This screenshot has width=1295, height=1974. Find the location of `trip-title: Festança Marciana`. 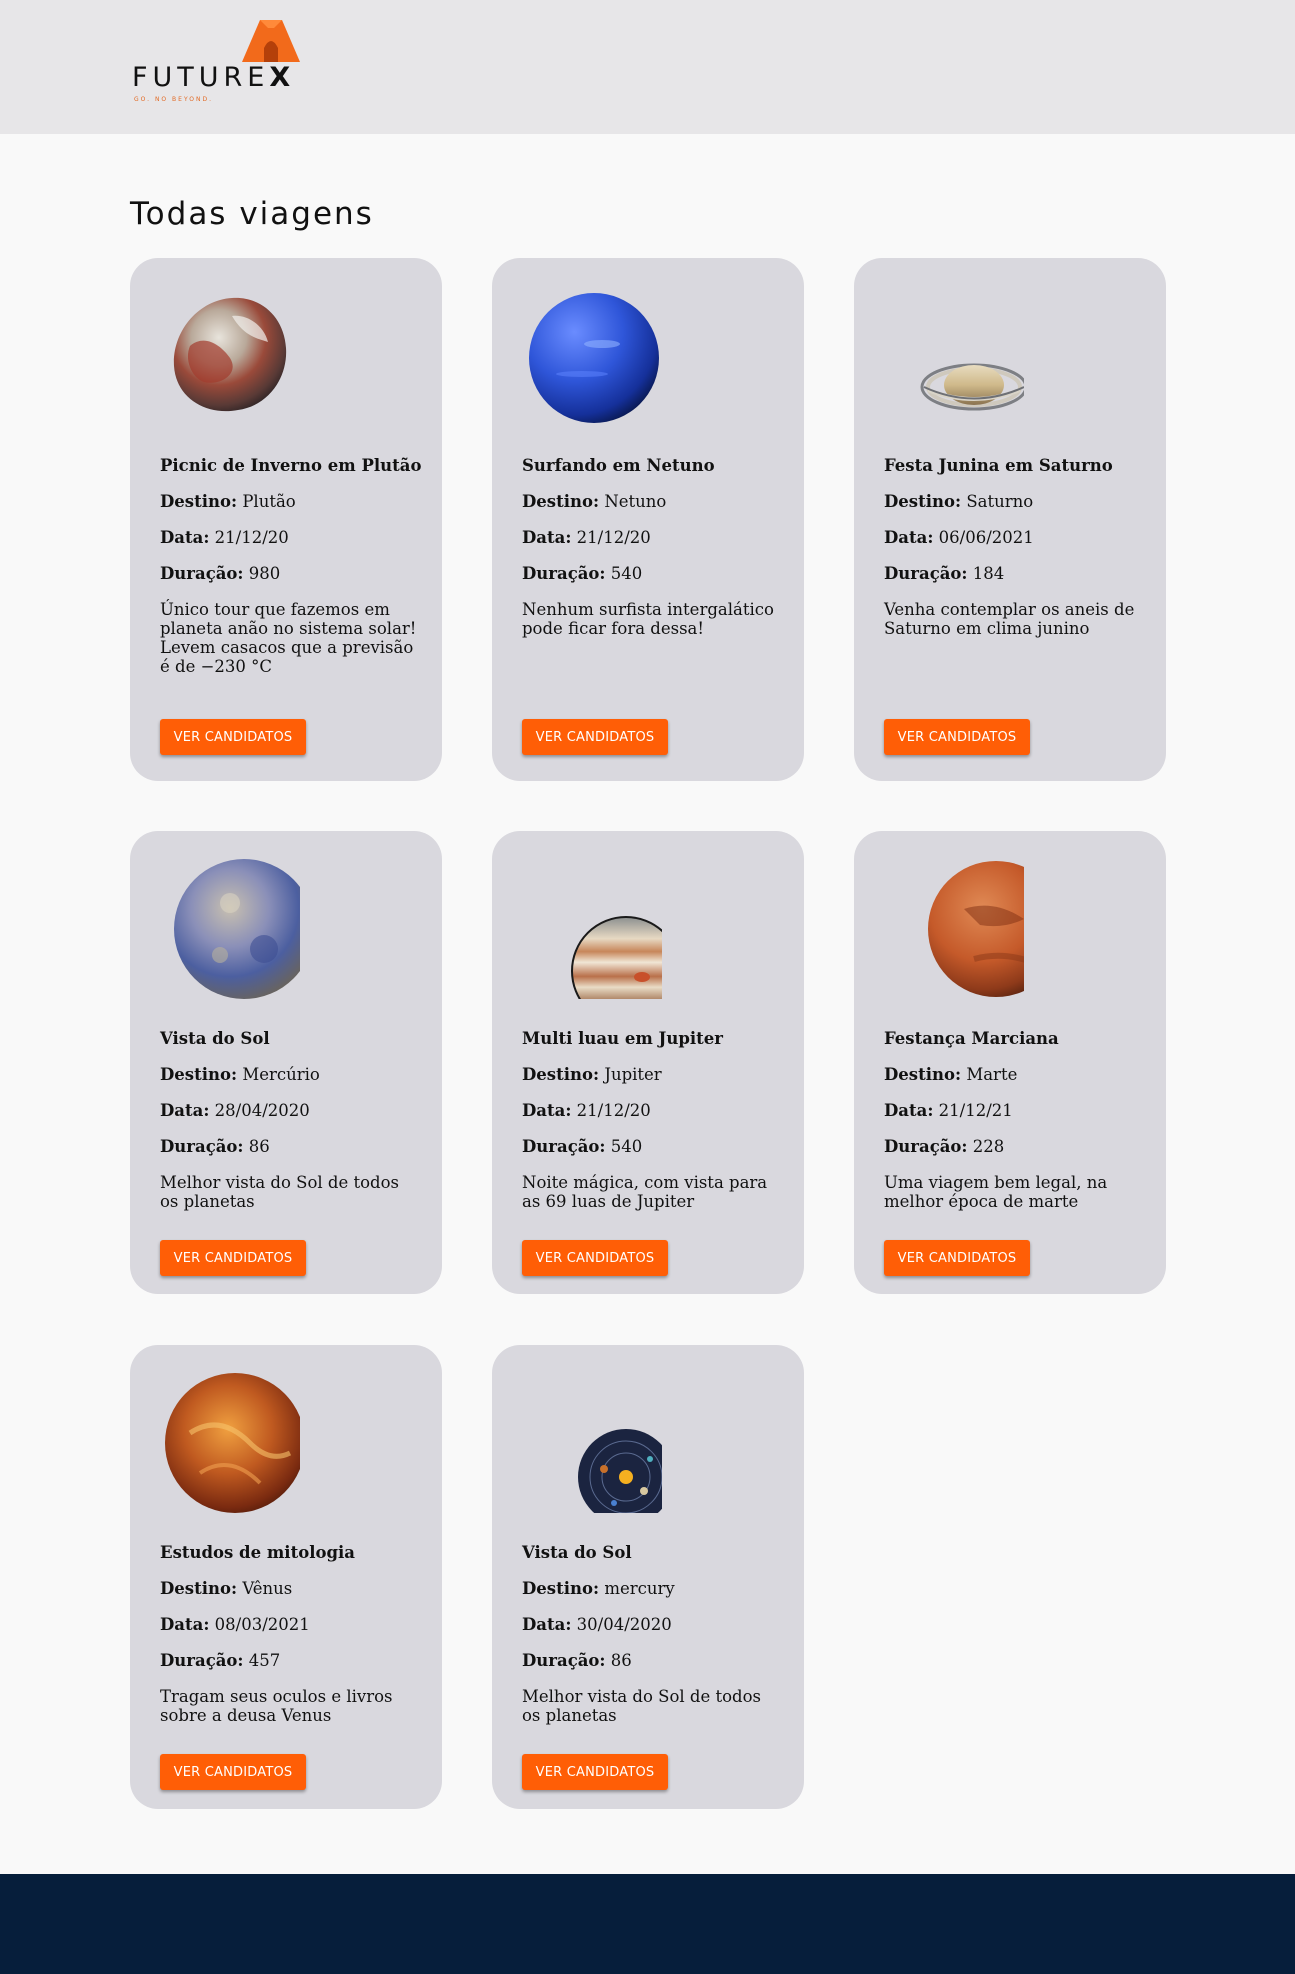

trip-title: Festança Marciana is located at coordinates (971, 1038).